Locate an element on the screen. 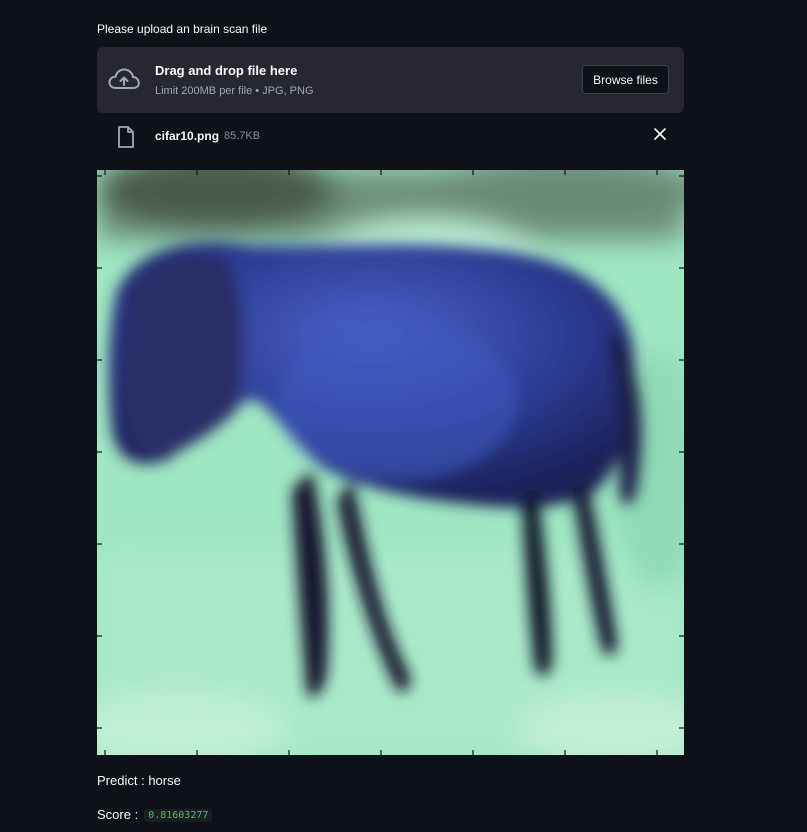 This screenshot has height=832, width=807. prediction-text: Predict : horse is located at coordinates (139, 780).